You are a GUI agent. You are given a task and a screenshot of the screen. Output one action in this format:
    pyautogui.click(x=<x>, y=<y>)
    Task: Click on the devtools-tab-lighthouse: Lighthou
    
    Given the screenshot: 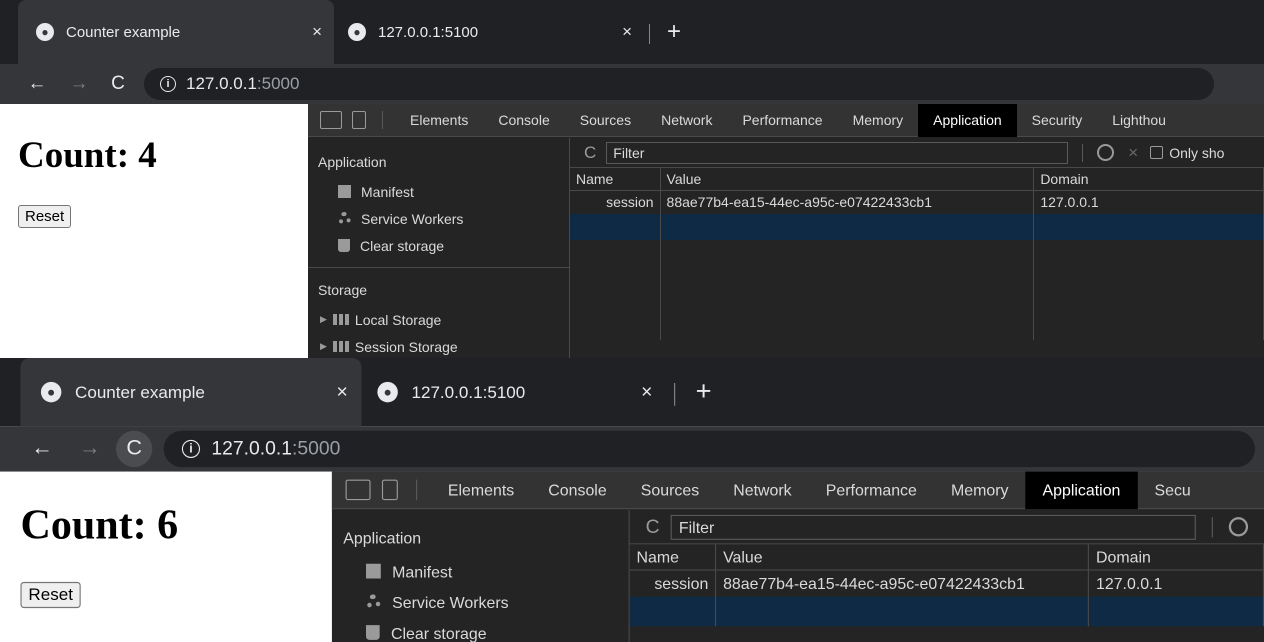 What is the action you would take?
    pyautogui.click(x=1139, y=120)
    